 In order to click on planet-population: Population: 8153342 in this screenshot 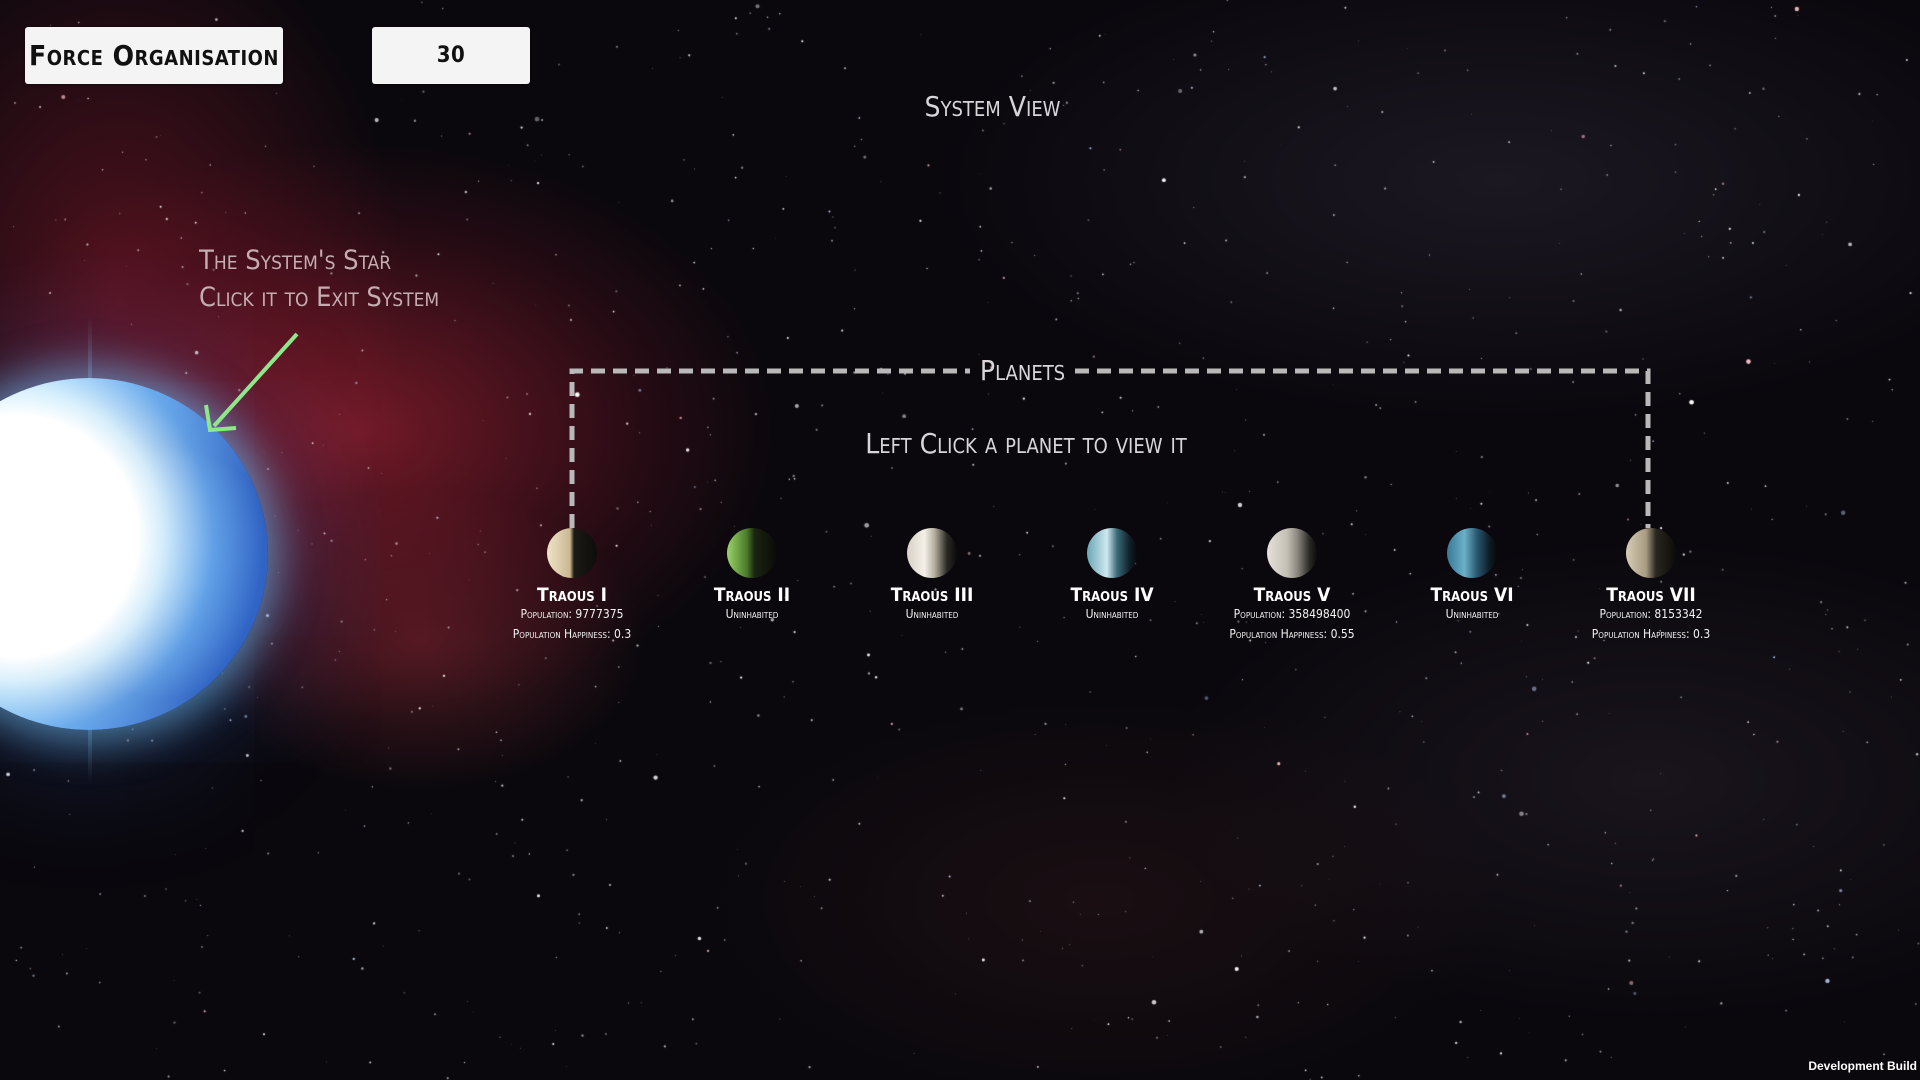, I will do `click(1651, 614)`.